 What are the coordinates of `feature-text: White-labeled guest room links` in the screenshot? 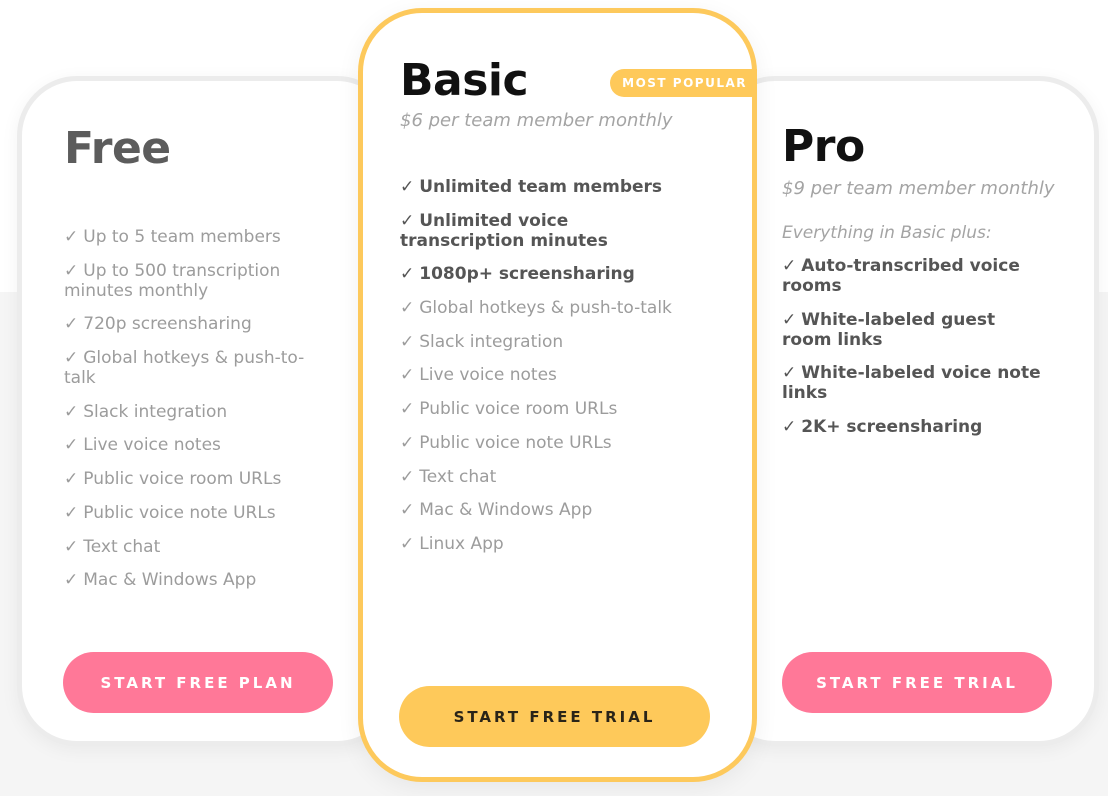 It's located at (889, 329).